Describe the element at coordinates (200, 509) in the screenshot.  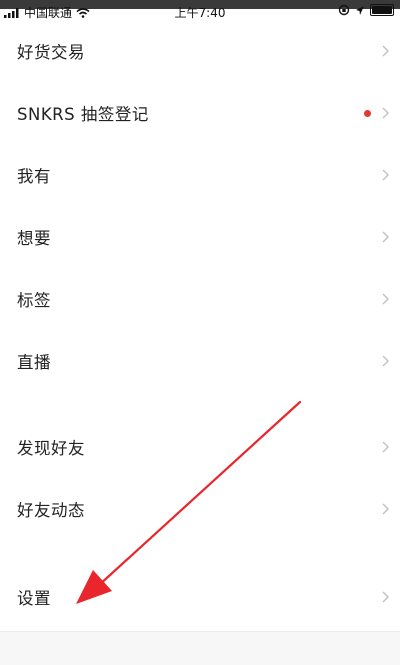
I see `menu-item-haoyou-dongtai: 好友动态` at that location.